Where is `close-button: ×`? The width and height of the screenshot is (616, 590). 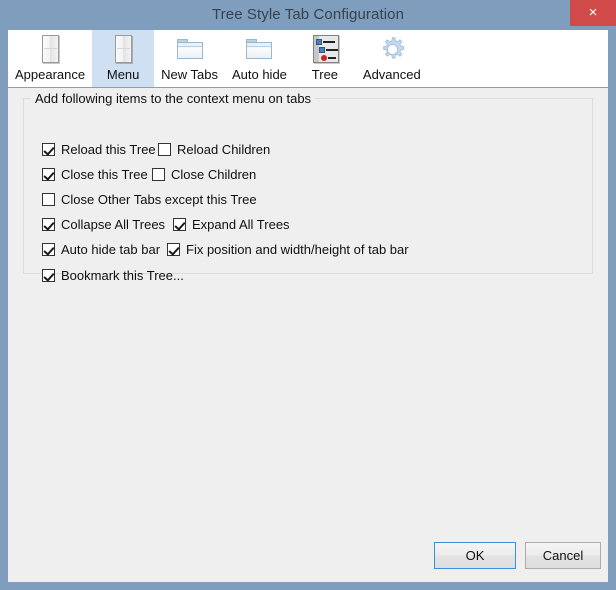
close-button: × is located at coordinates (593, 13).